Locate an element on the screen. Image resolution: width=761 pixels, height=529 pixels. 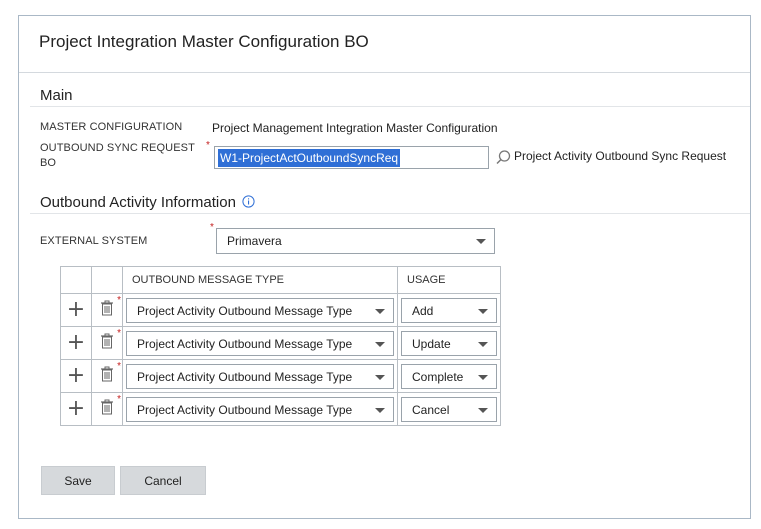
outbound-sync-label: OUTBOUND SYNC REQUEST BO is located at coordinates (117, 156).